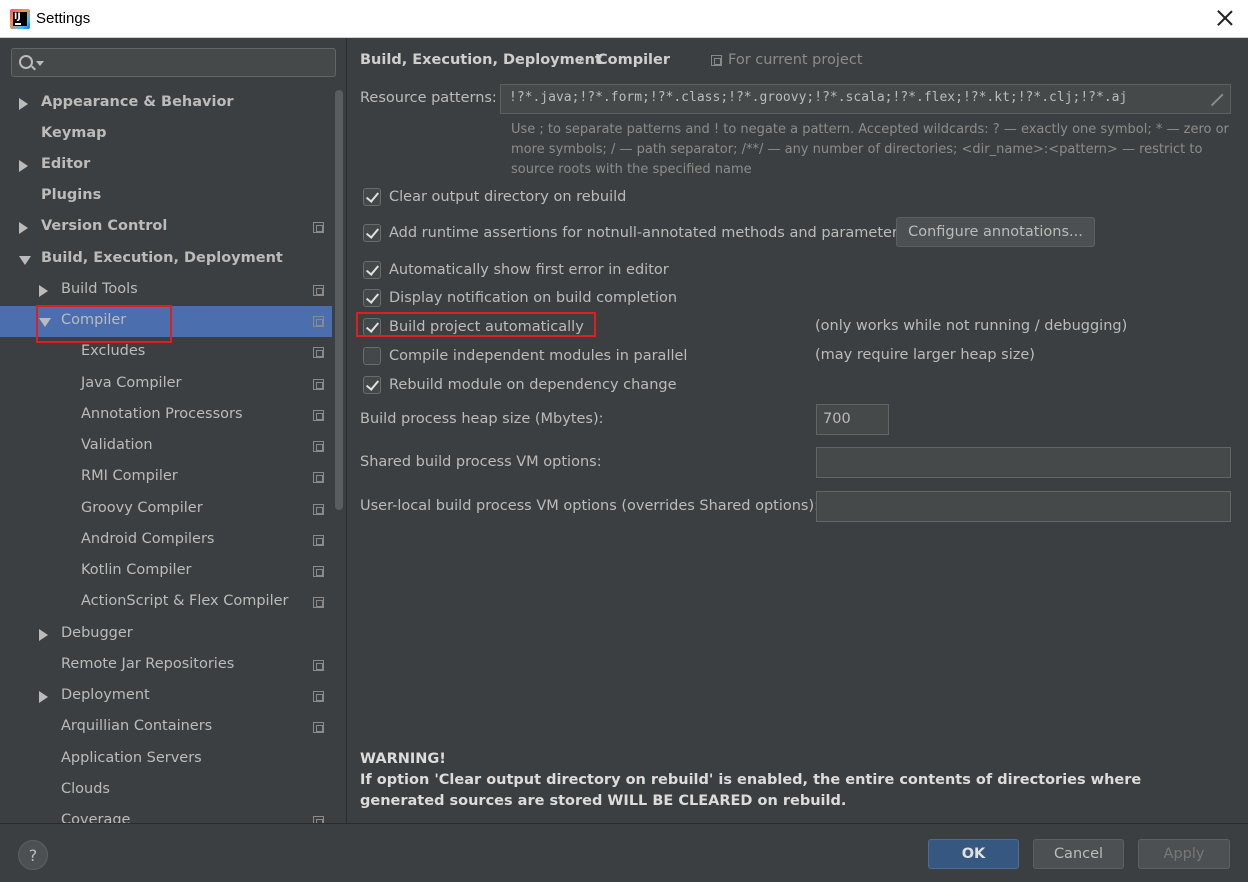  What do you see at coordinates (63, 18) in the screenshot?
I see `window-title: Settings` at bounding box center [63, 18].